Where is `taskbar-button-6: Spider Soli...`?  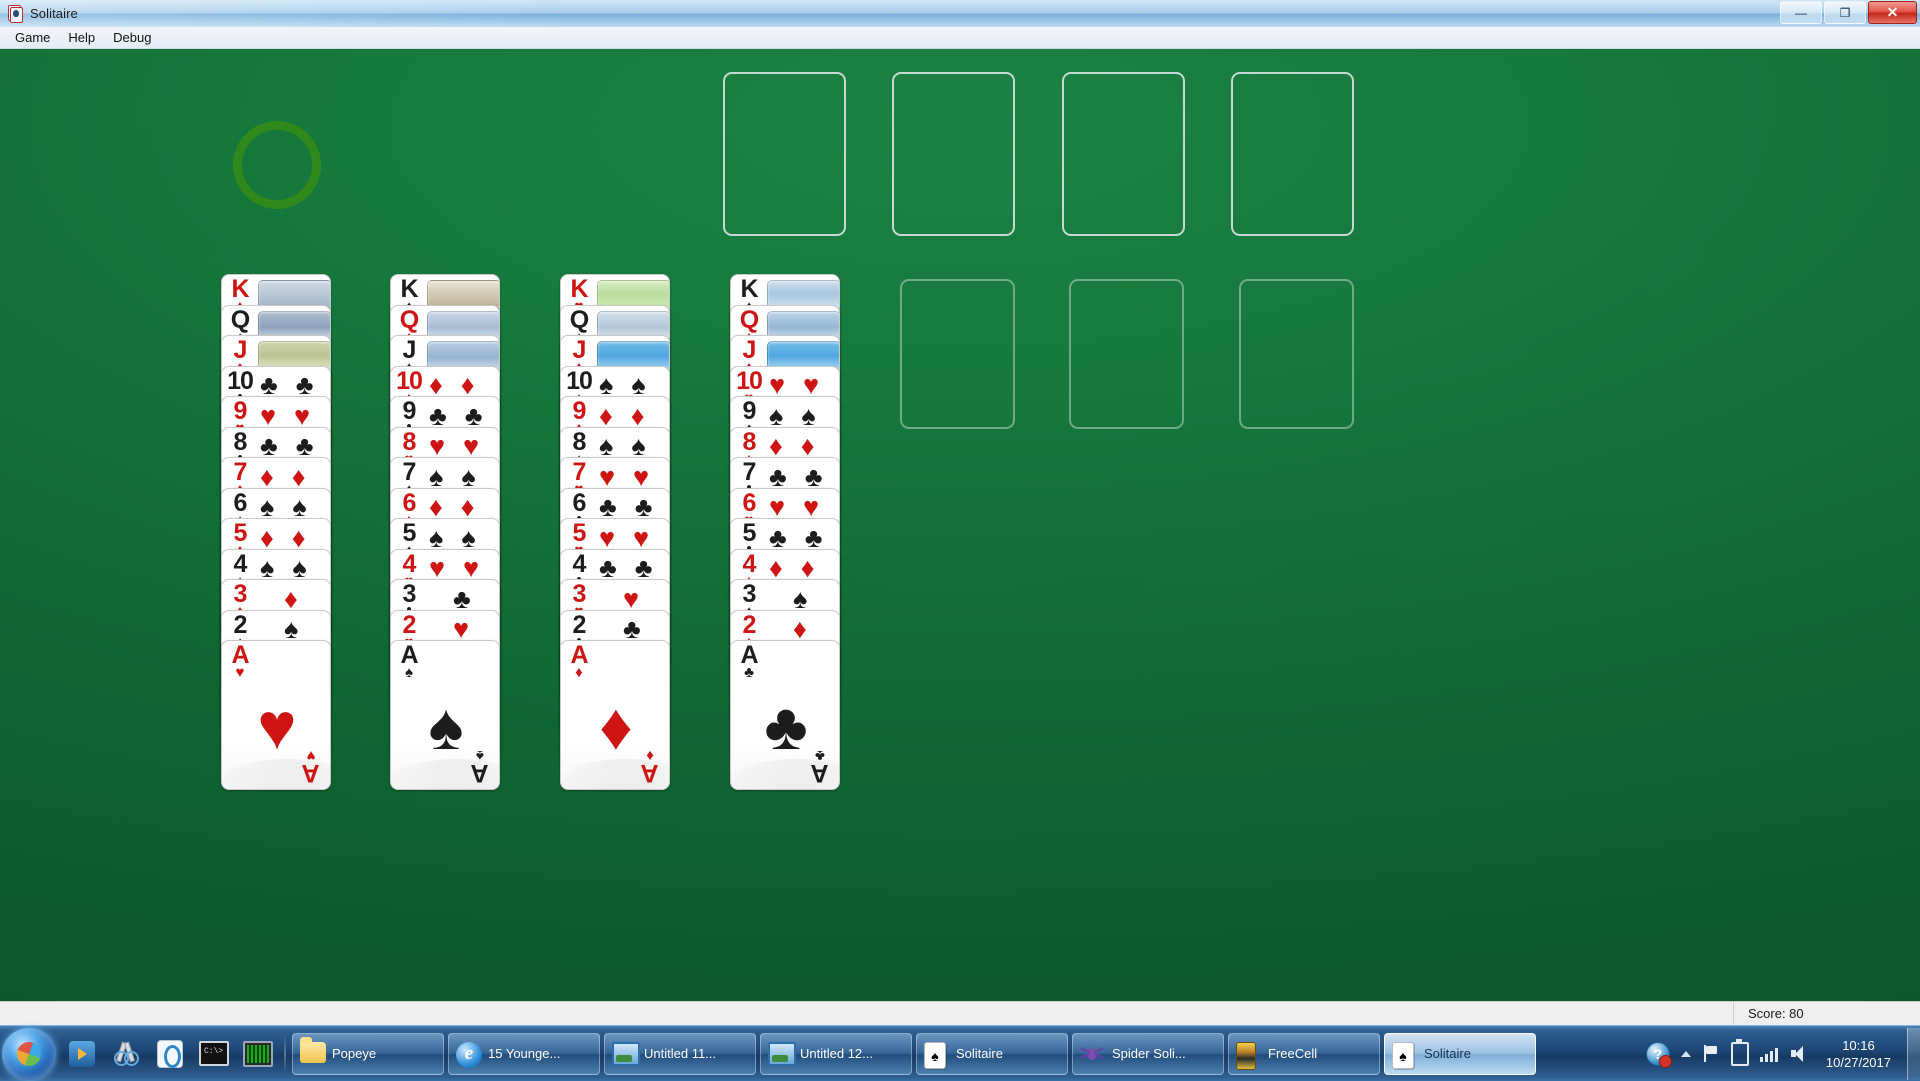 taskbar-button-6: Spider Soli... is located at coordinates (1148, 1053).